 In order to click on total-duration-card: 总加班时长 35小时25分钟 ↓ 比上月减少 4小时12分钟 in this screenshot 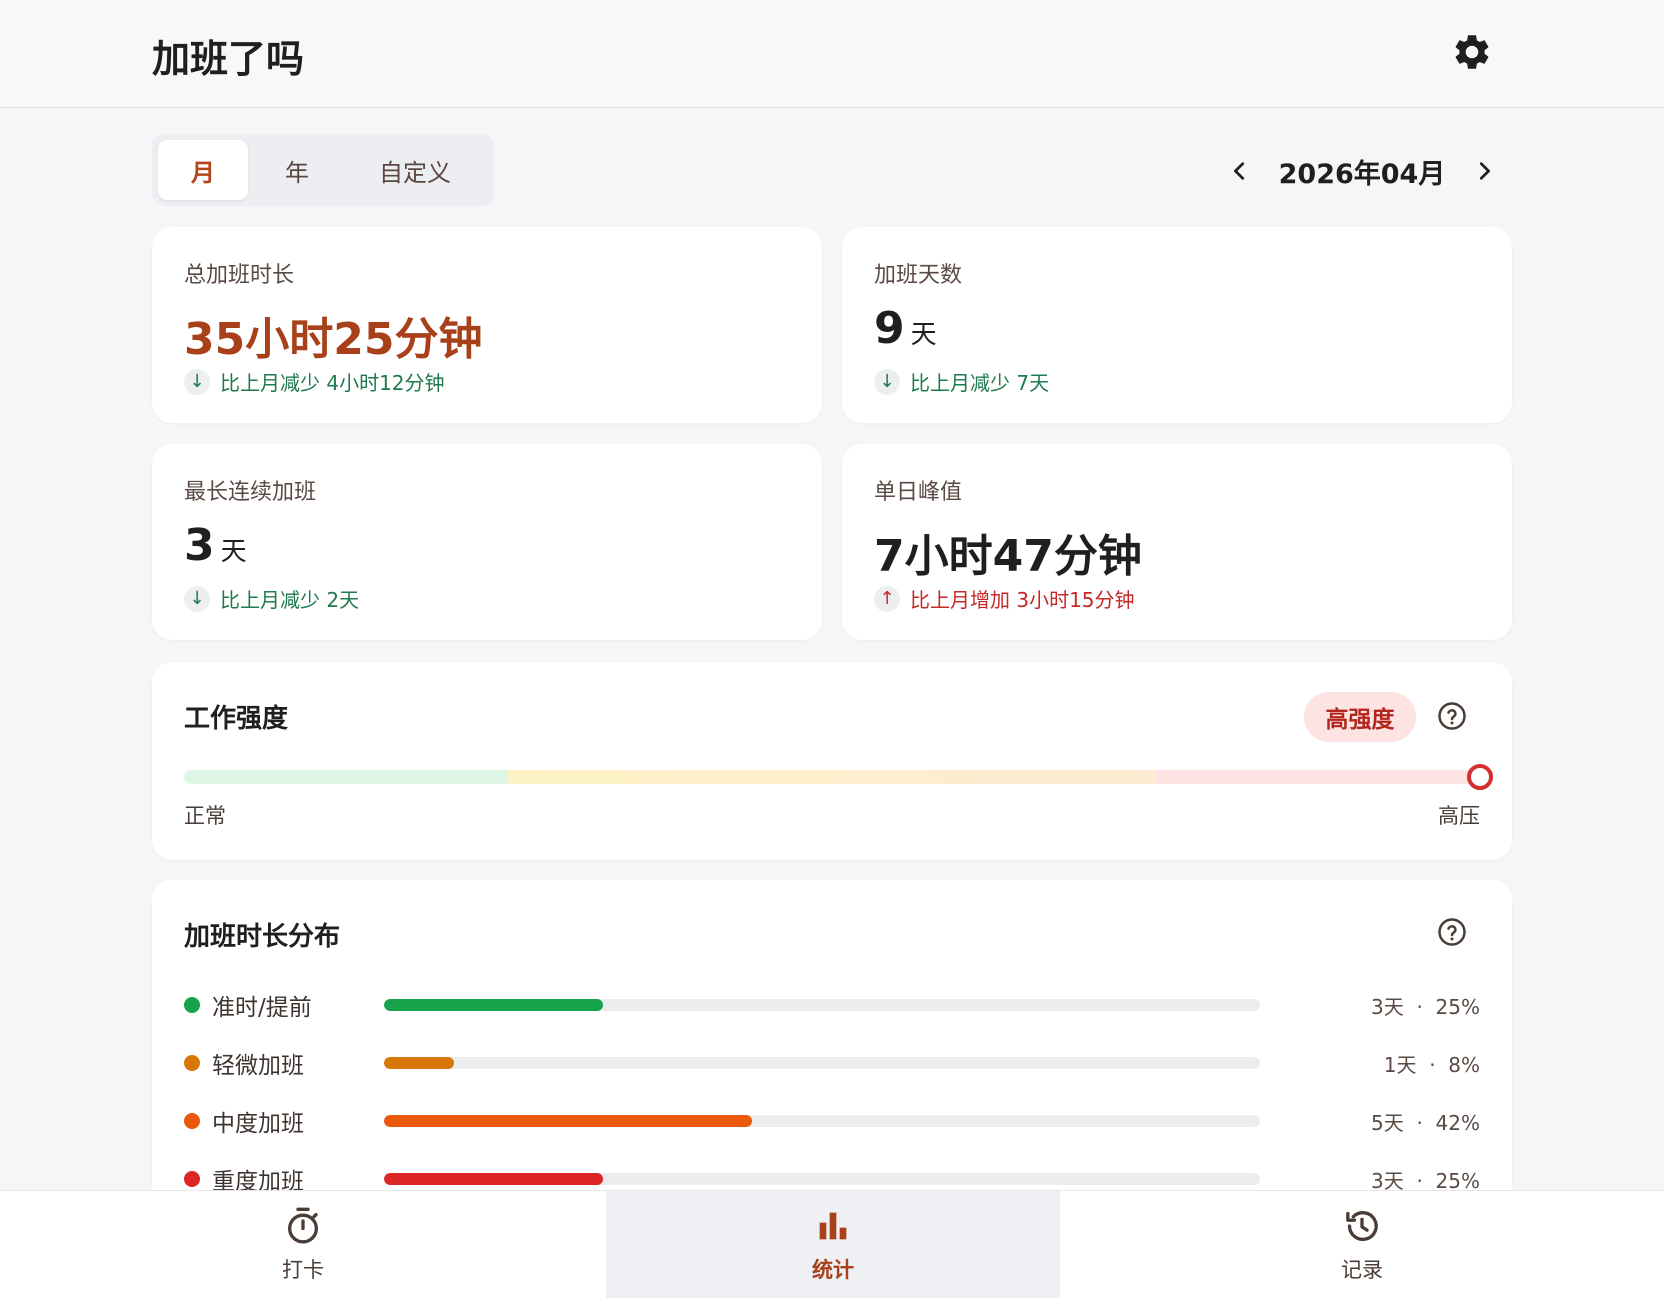, I will do `click(487, 325)`.